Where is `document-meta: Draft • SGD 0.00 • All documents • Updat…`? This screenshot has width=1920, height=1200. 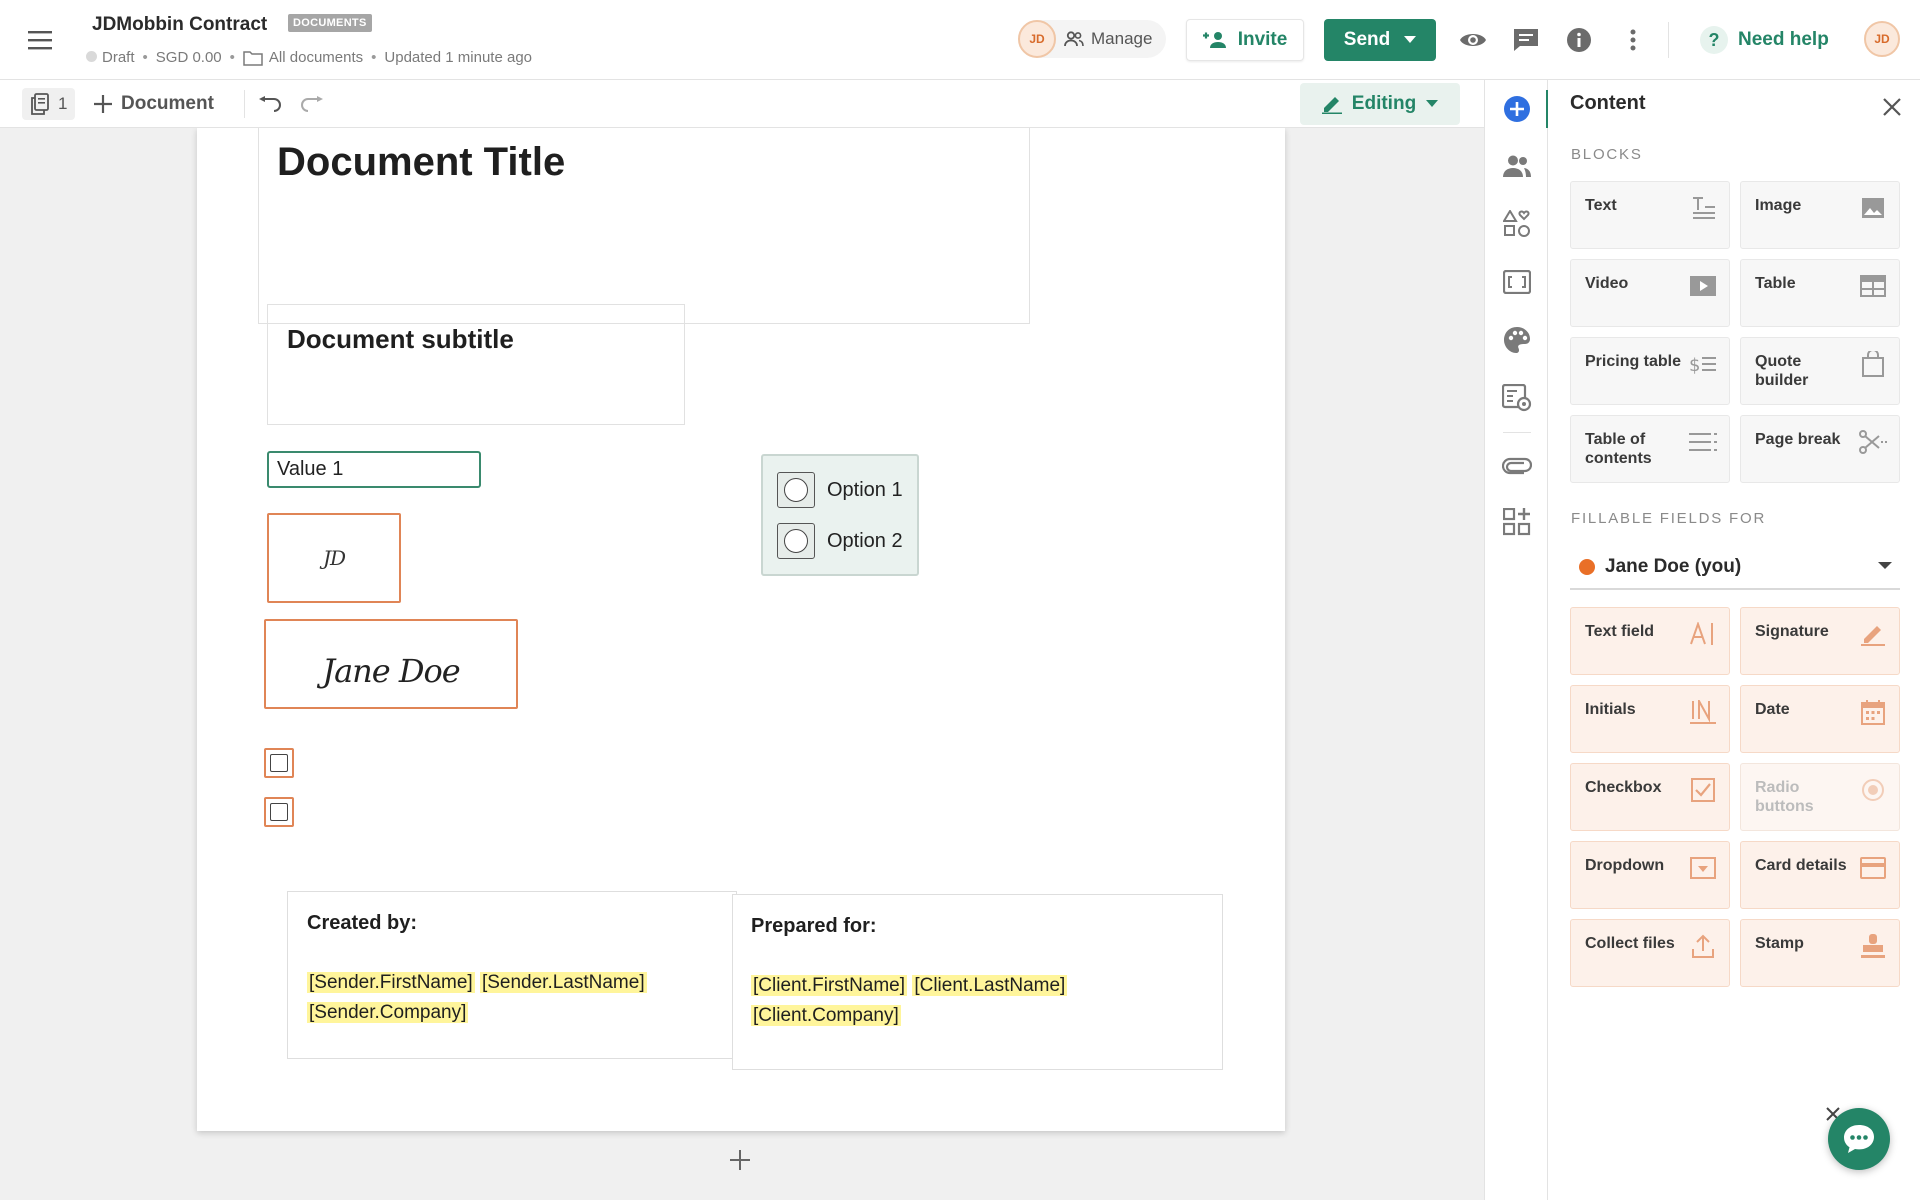 document-meta: Draft • SGD 0.00 • All documents • Updat… is located at coordinates (309, 57).